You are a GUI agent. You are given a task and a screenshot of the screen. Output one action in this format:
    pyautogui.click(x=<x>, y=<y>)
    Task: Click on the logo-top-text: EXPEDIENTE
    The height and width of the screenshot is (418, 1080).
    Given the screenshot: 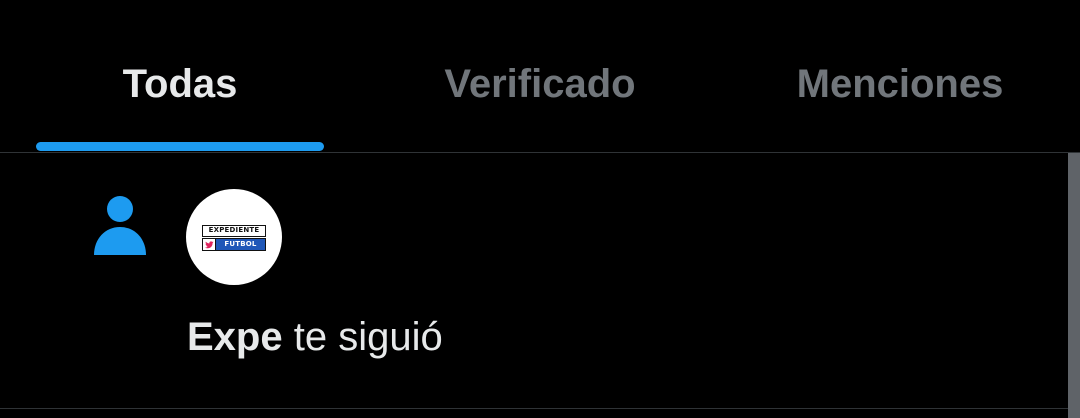 What is the action you would take?
    pyautogui.click(x=234, y=231)
    